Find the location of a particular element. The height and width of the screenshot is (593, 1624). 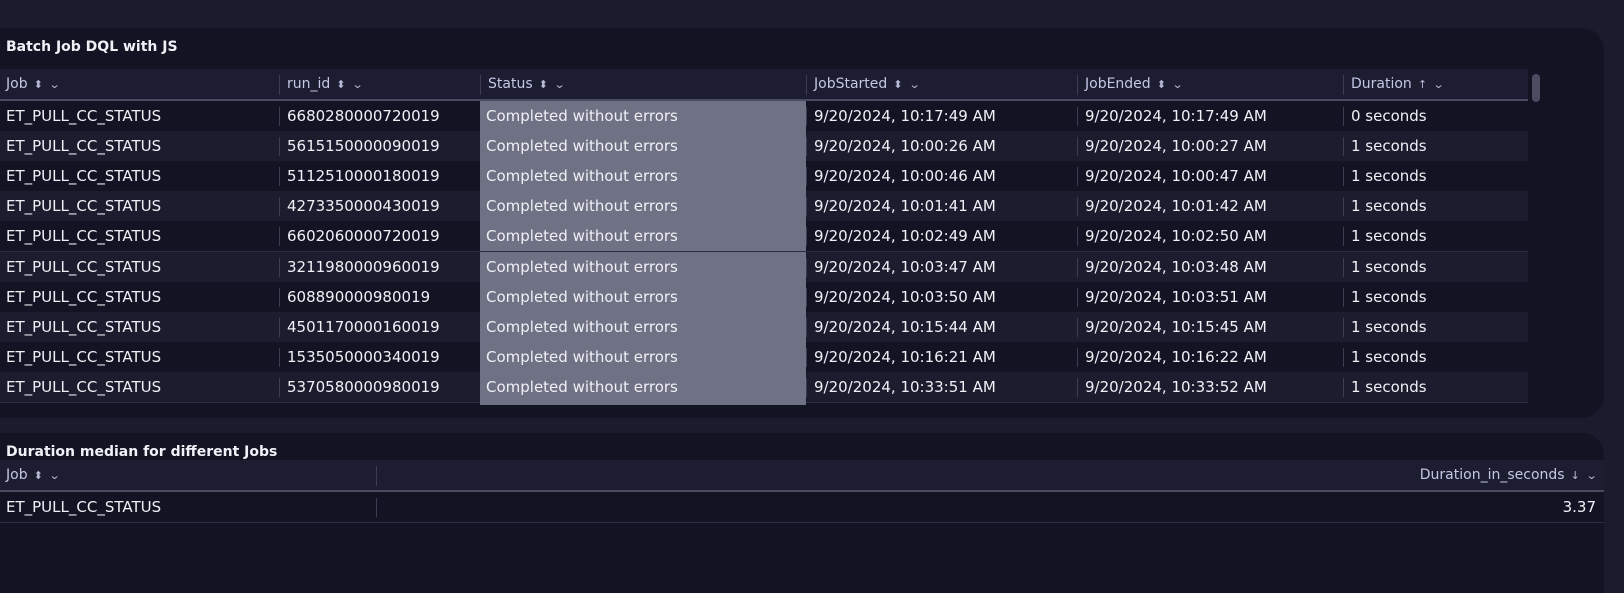

cell-text: 9/20/2024, 10:01:41 AM is located at coordinates (905, 206).